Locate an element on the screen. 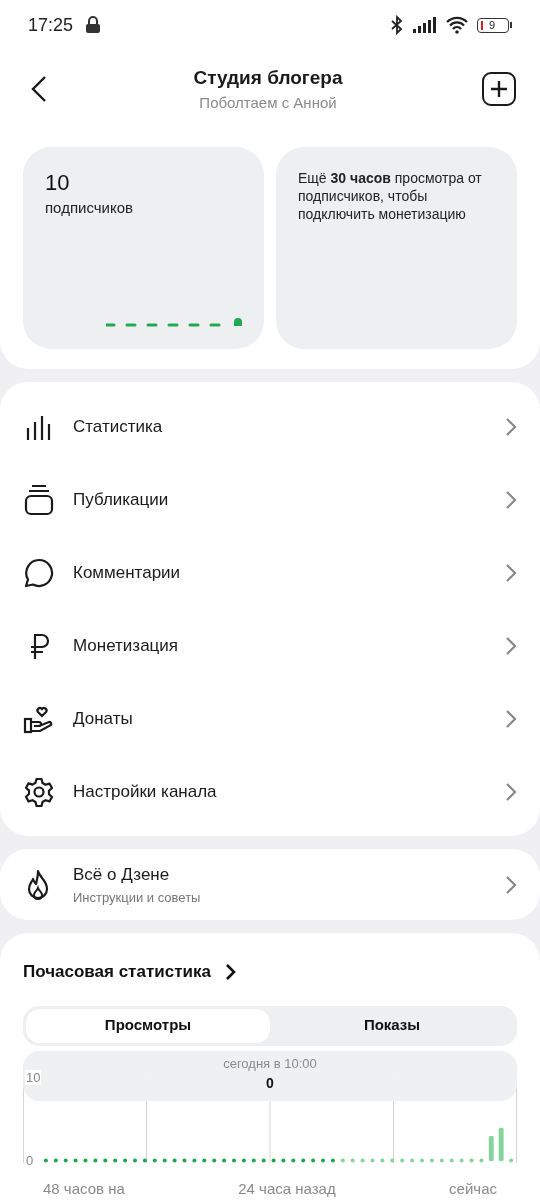 The width and height of the screenshot is (540, 1200). menu-item: Монетизация is located at coordinates (270, 645).